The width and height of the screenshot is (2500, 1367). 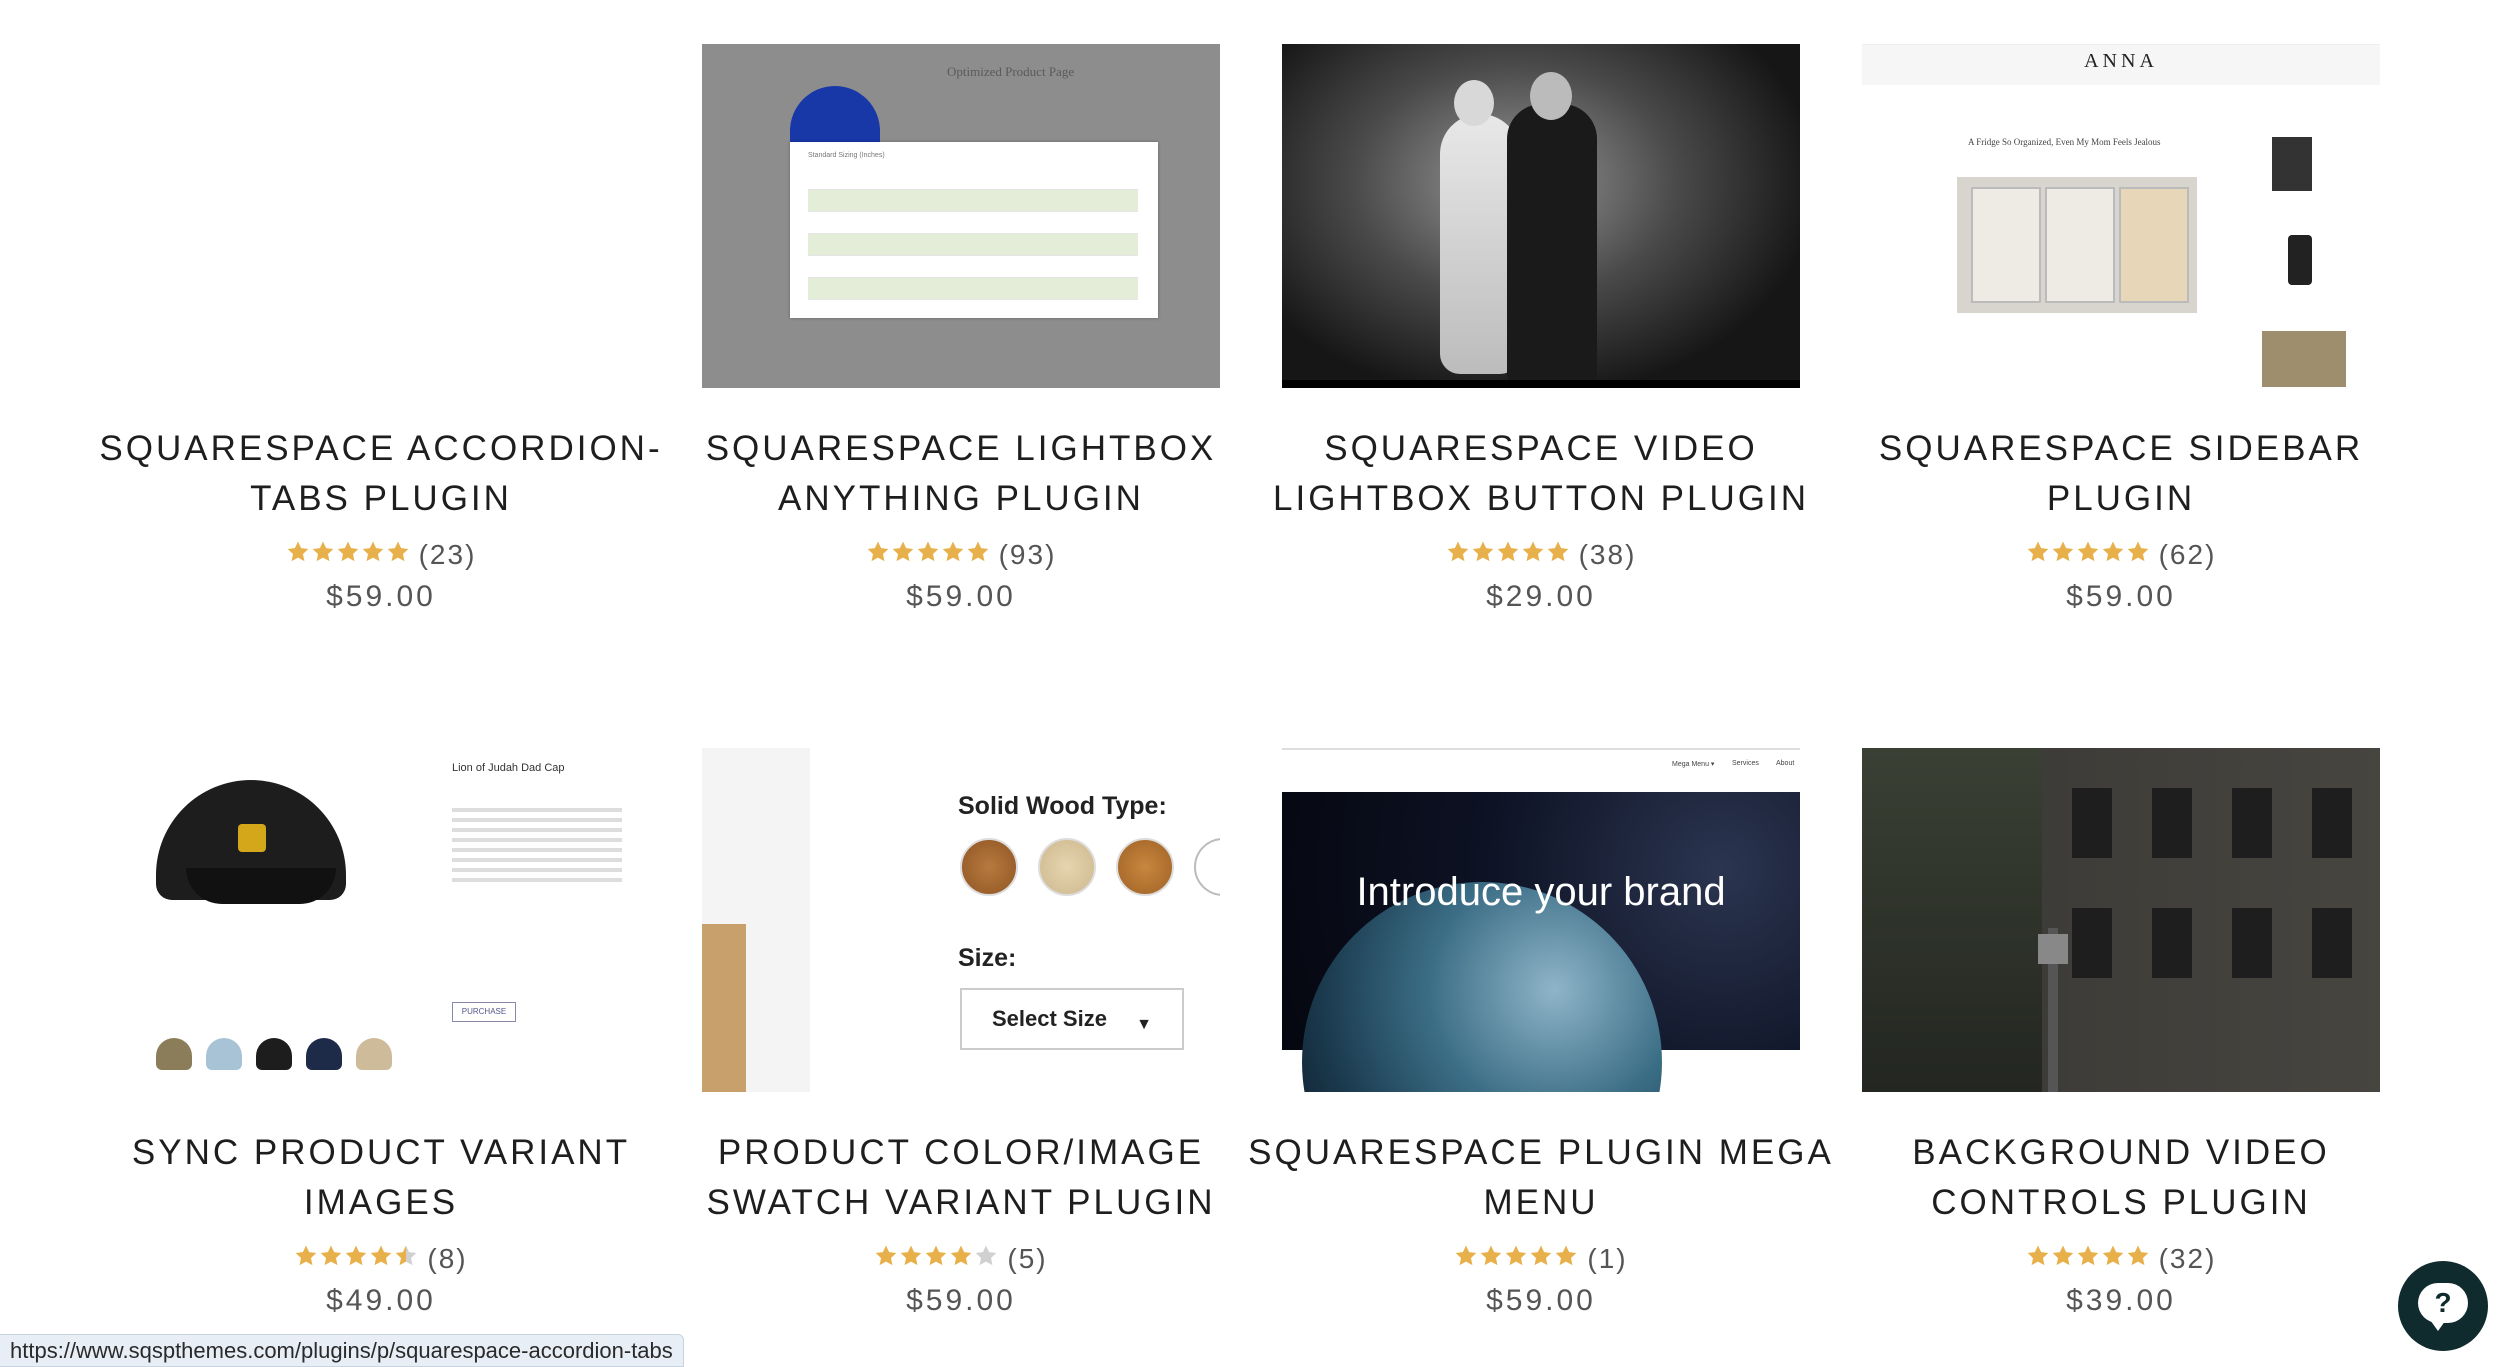 I want to click on trees-image, so click(x=1952, y=920).